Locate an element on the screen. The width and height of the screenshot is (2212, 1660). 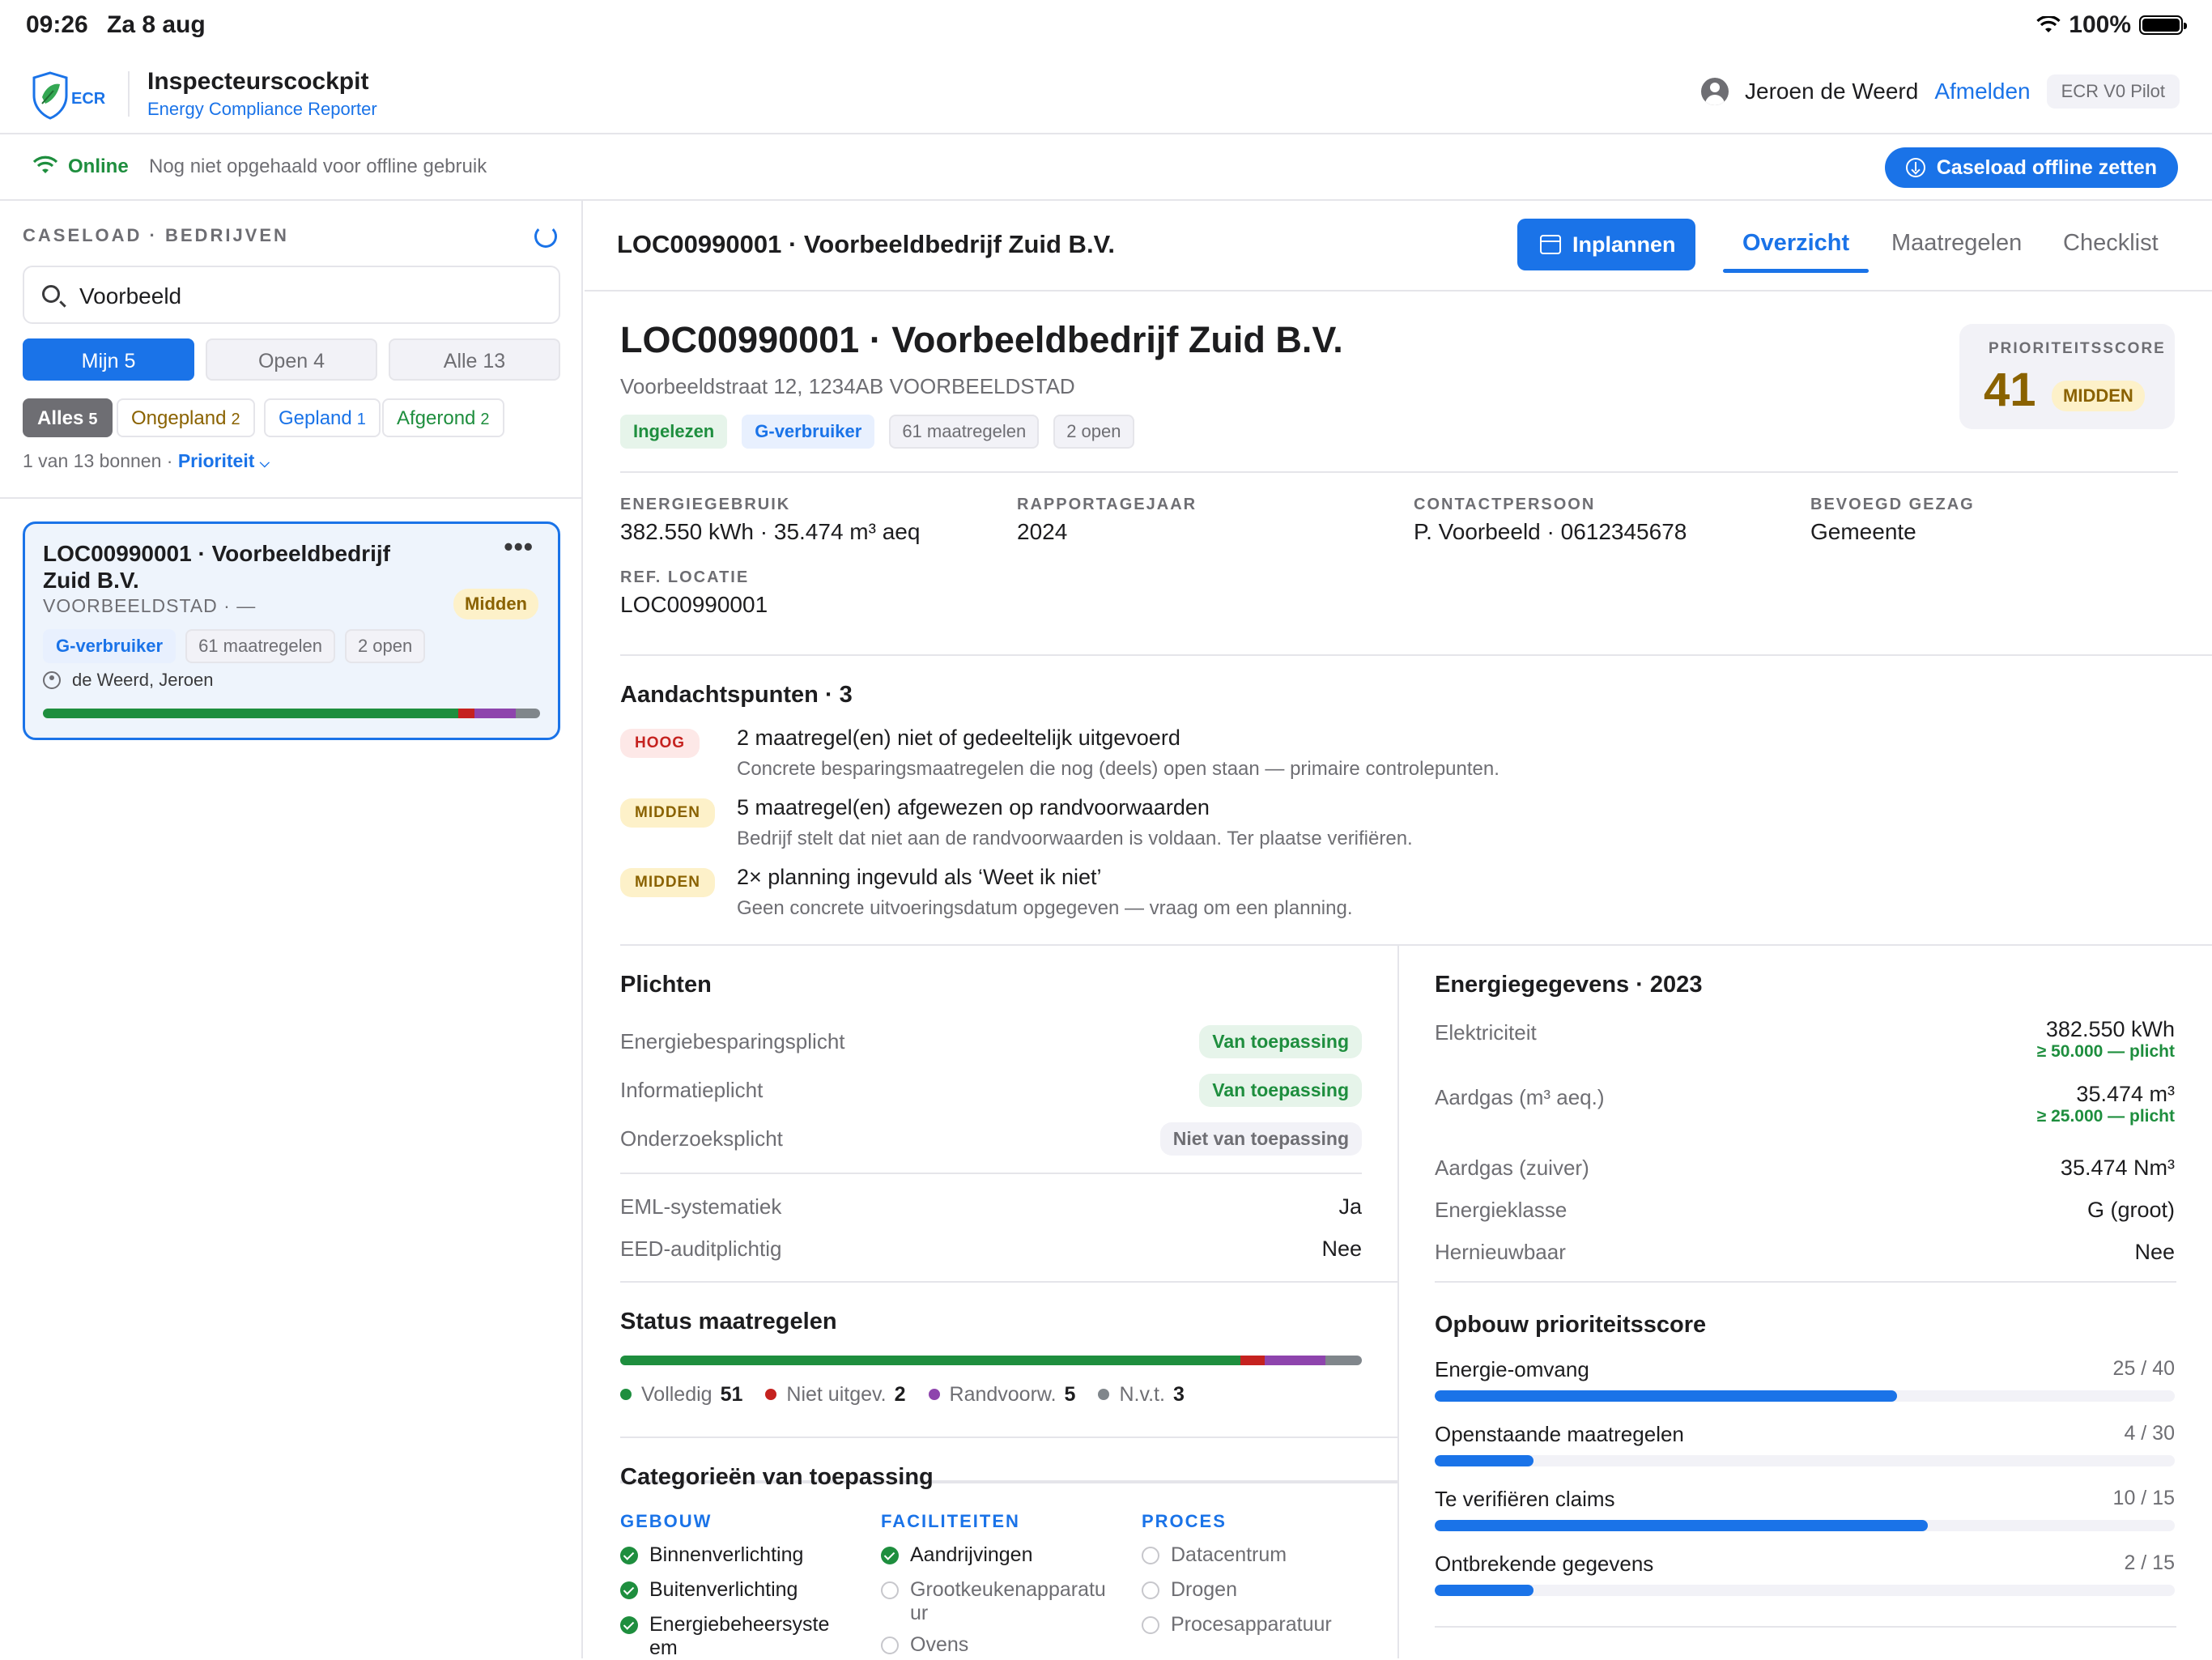
measures-status-title: Status maatregelen is located at coordinates (728, 1322).